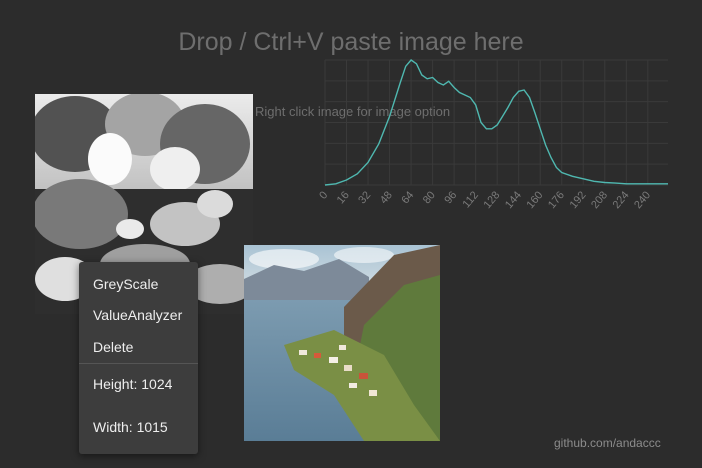 Image resolution: width=702 pixels, height=468 pixels. I want to click on x-tick-label: 80, so click(429, 197).